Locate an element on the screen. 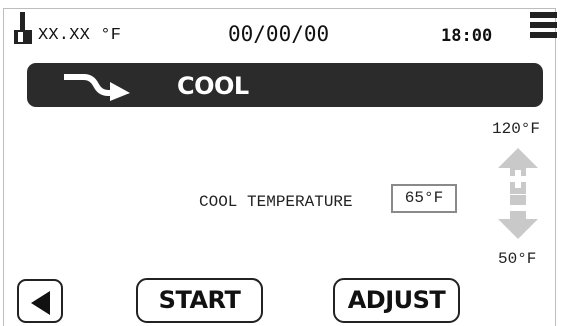 Image resolution: width=561 pixels, height=326 pixels. minus-arrow-down-icon is located at coordinates (518, 217).